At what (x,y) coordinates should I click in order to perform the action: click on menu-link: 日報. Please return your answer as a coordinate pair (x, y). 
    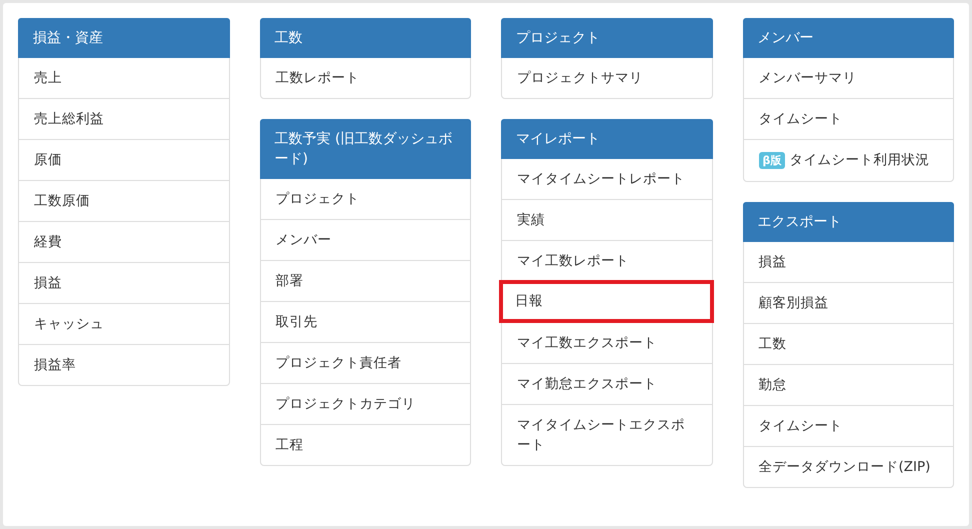
    Looking at the image, I should click on (606, 301).